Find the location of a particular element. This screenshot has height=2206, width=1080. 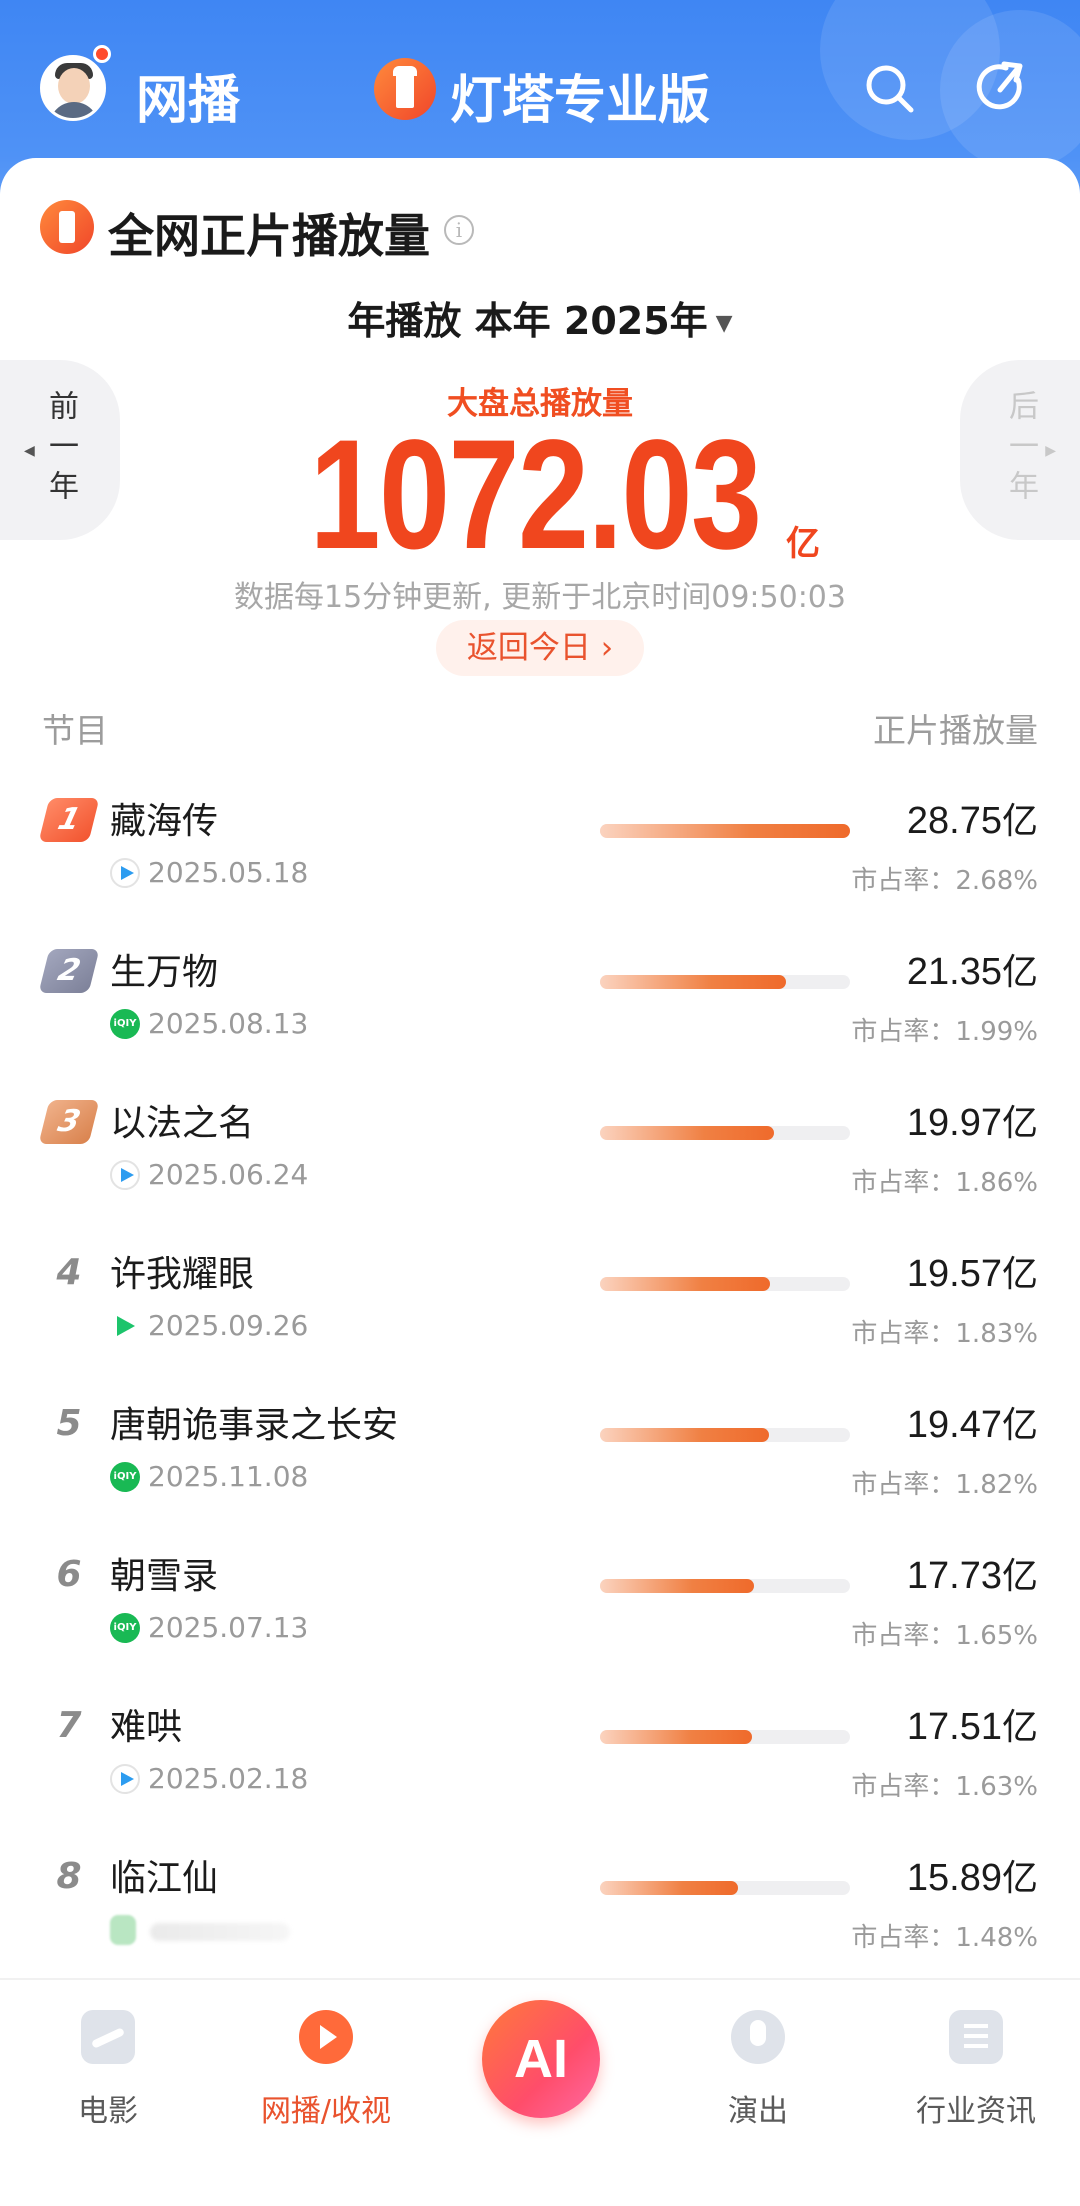

back-to-today-button: 返回今日 › is located at coordinates (540, 648).